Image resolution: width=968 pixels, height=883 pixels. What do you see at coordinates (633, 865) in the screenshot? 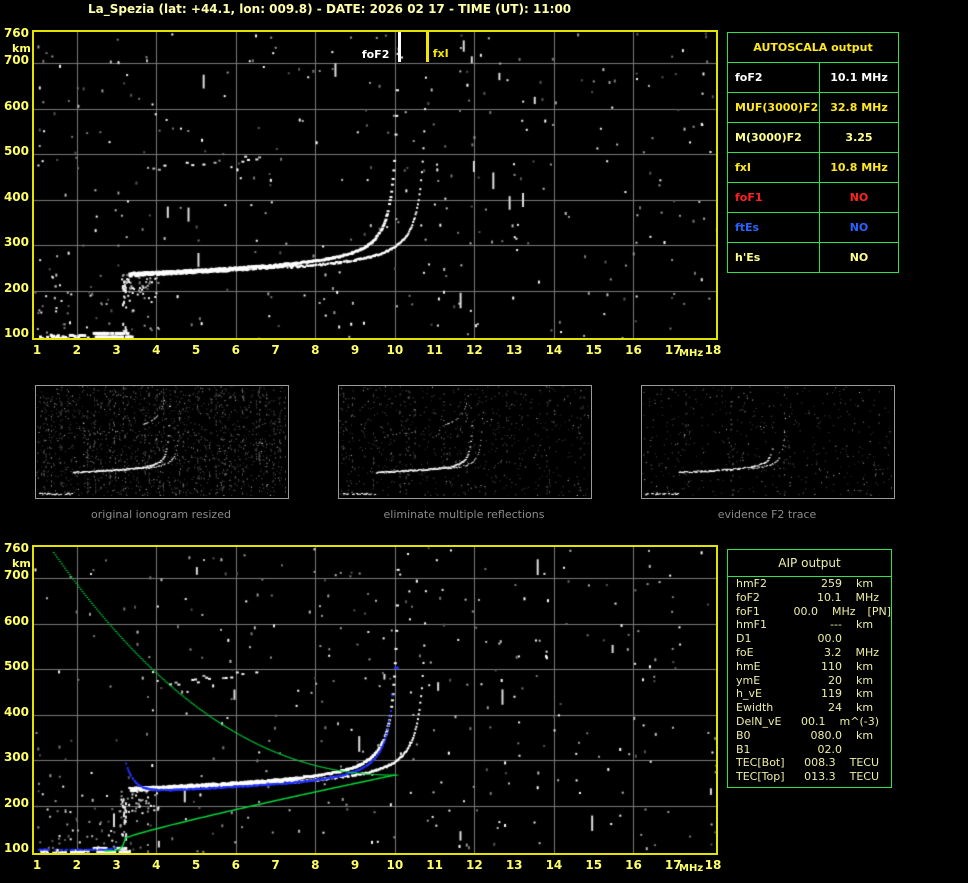
I see `x-axis-tick-label: 16` at bounding box center [633, 865].